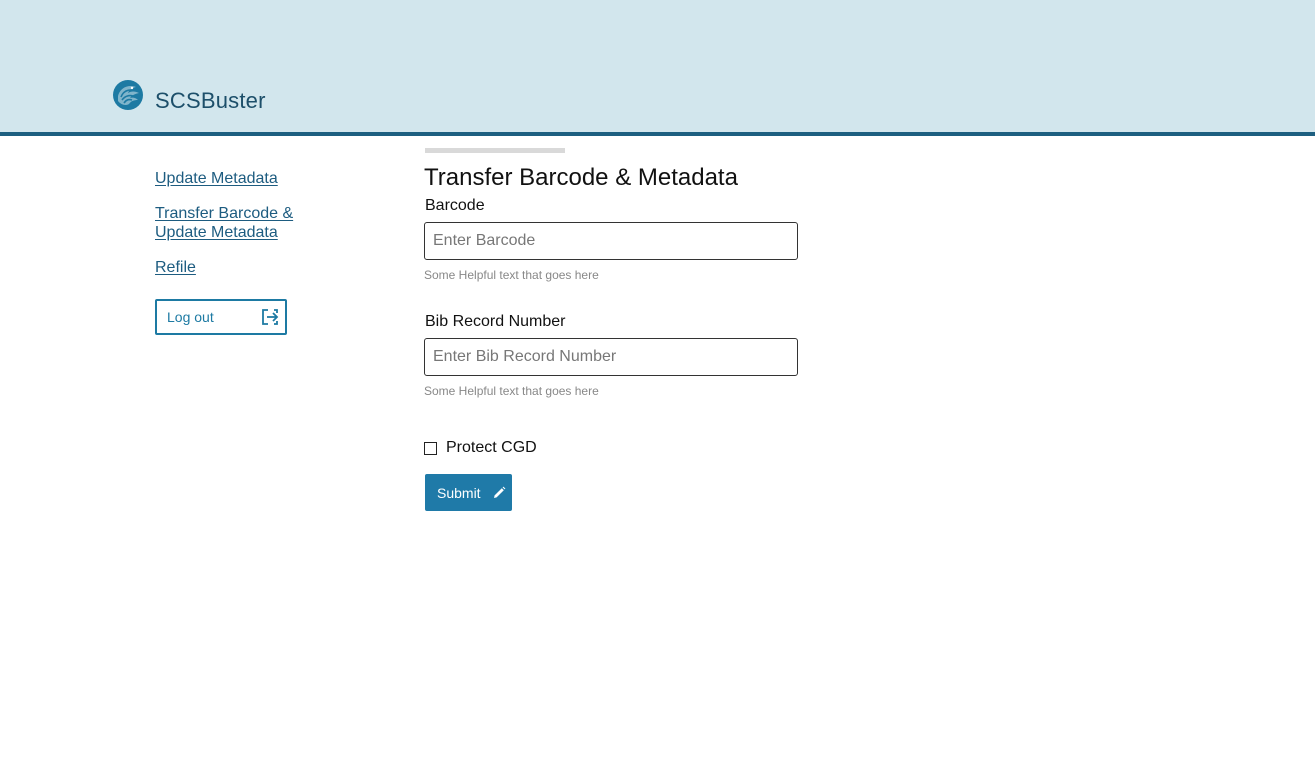  I want to click on brand: SCSBuster, so click(189, 95).